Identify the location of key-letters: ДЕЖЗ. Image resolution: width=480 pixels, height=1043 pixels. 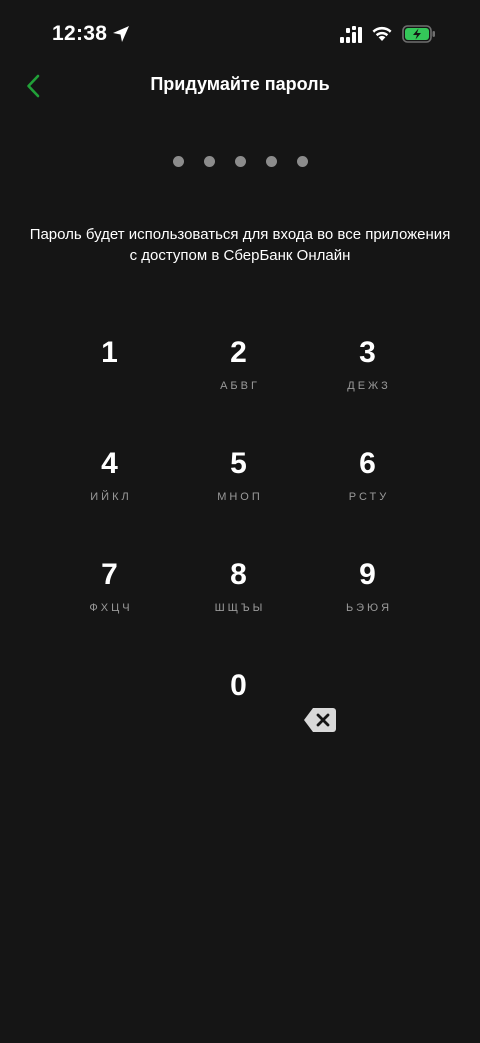
(369, 386).